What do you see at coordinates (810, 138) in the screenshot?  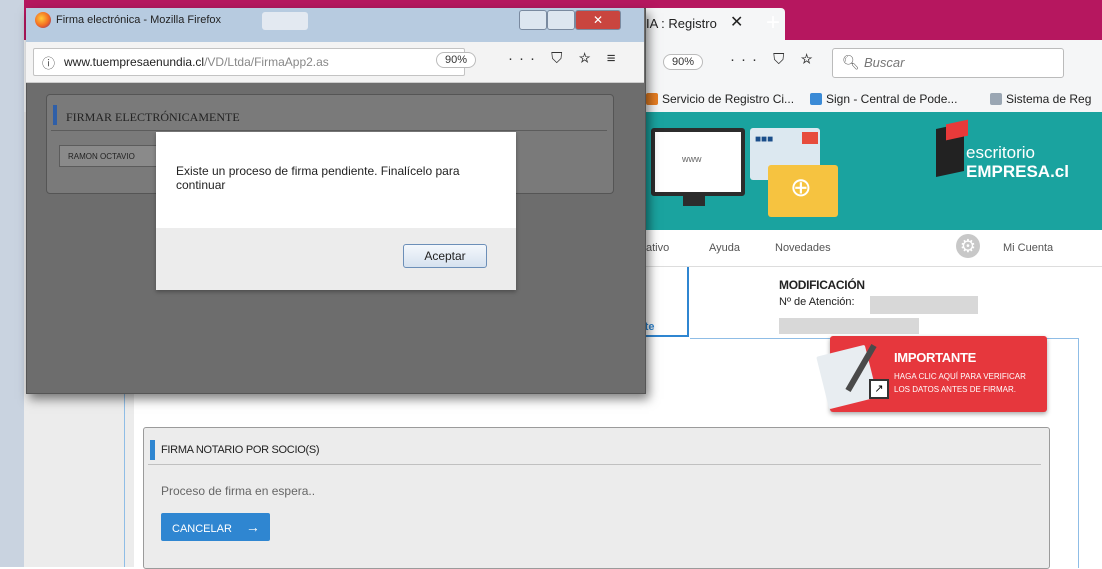 I see `window-close-illustration` at bounding box center [810, 138].